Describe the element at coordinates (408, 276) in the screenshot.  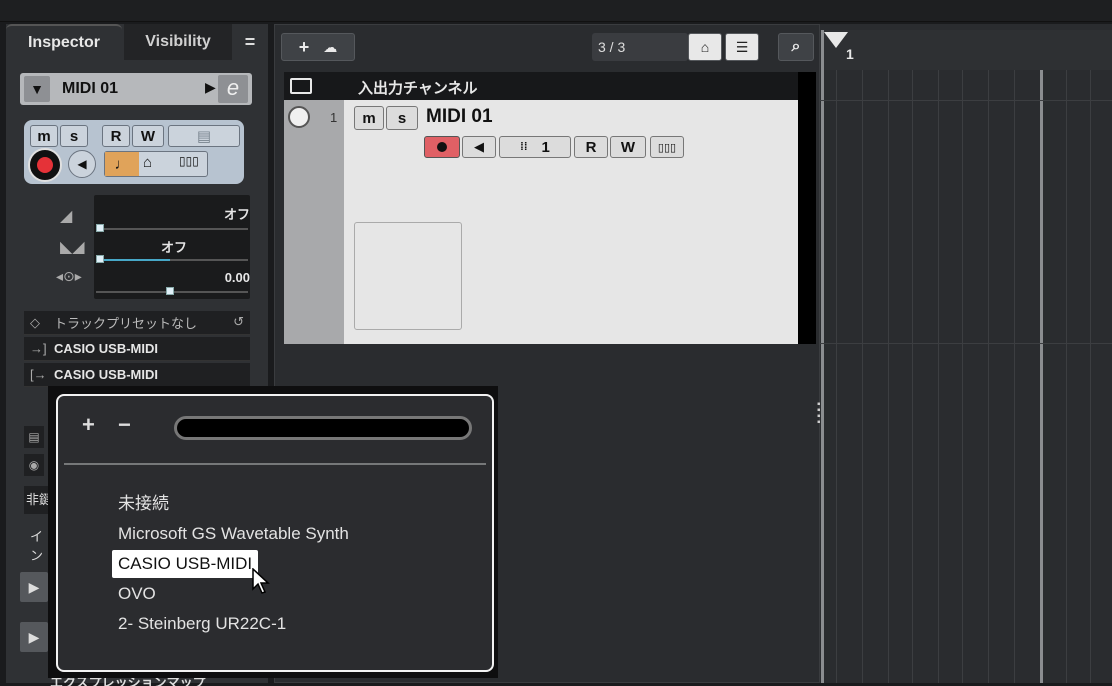
I see `track-image-slot` at that location.